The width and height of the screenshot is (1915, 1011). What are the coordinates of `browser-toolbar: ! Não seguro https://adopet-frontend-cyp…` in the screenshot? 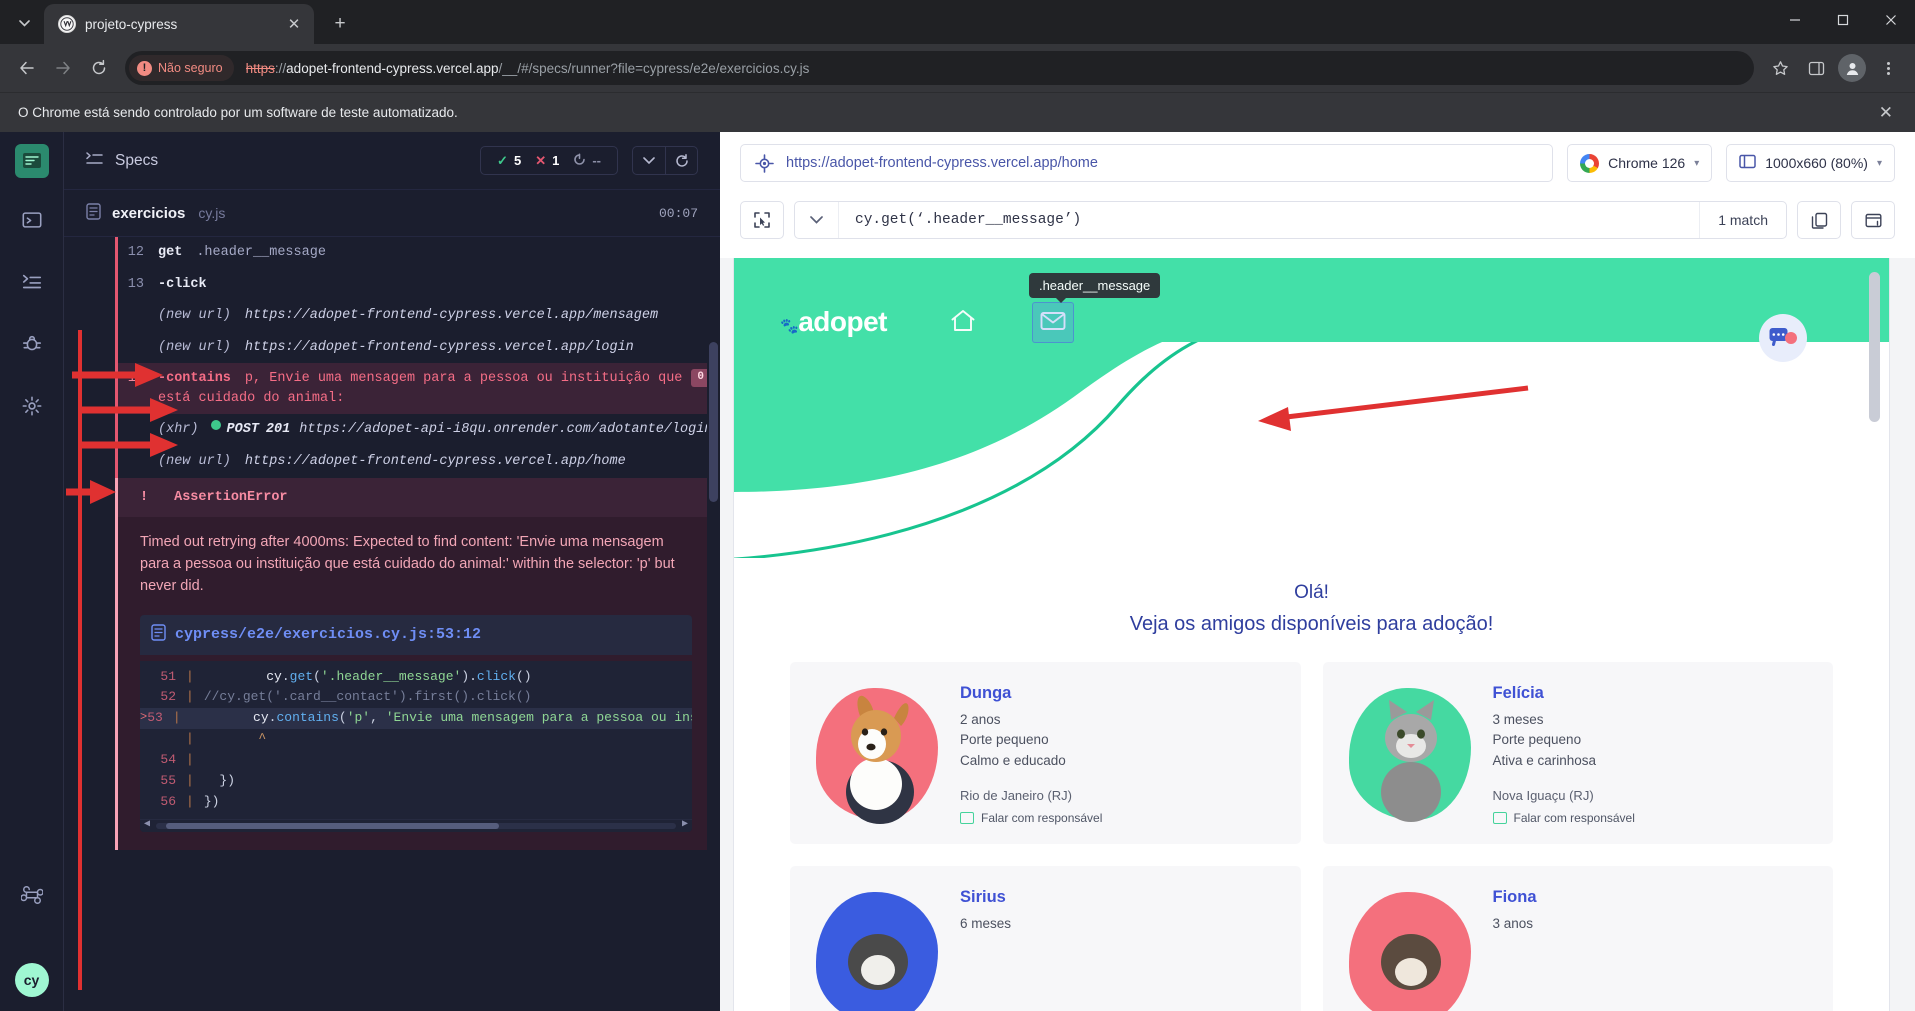 It's located at (957, 68).